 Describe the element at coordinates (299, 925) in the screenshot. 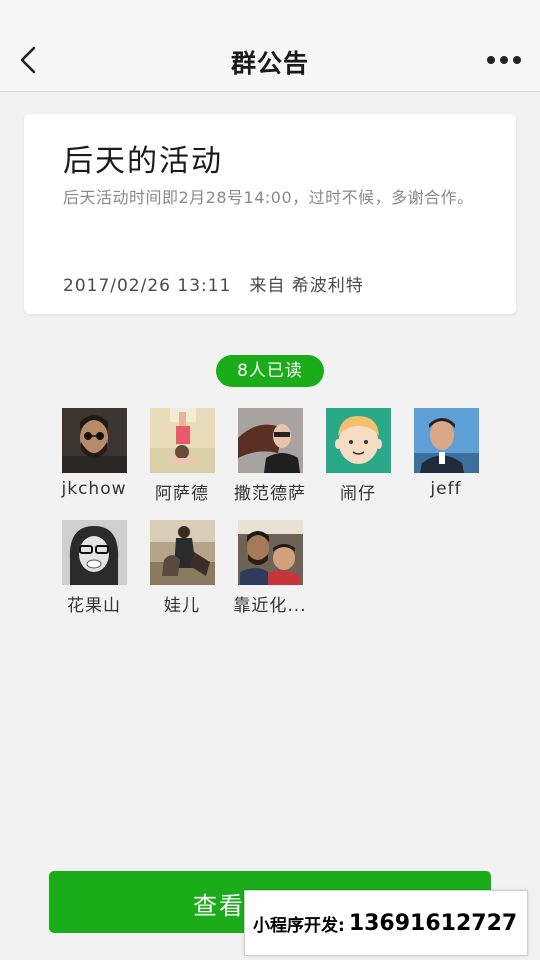

I see `watermark-label: 小程序开发:` at that location.